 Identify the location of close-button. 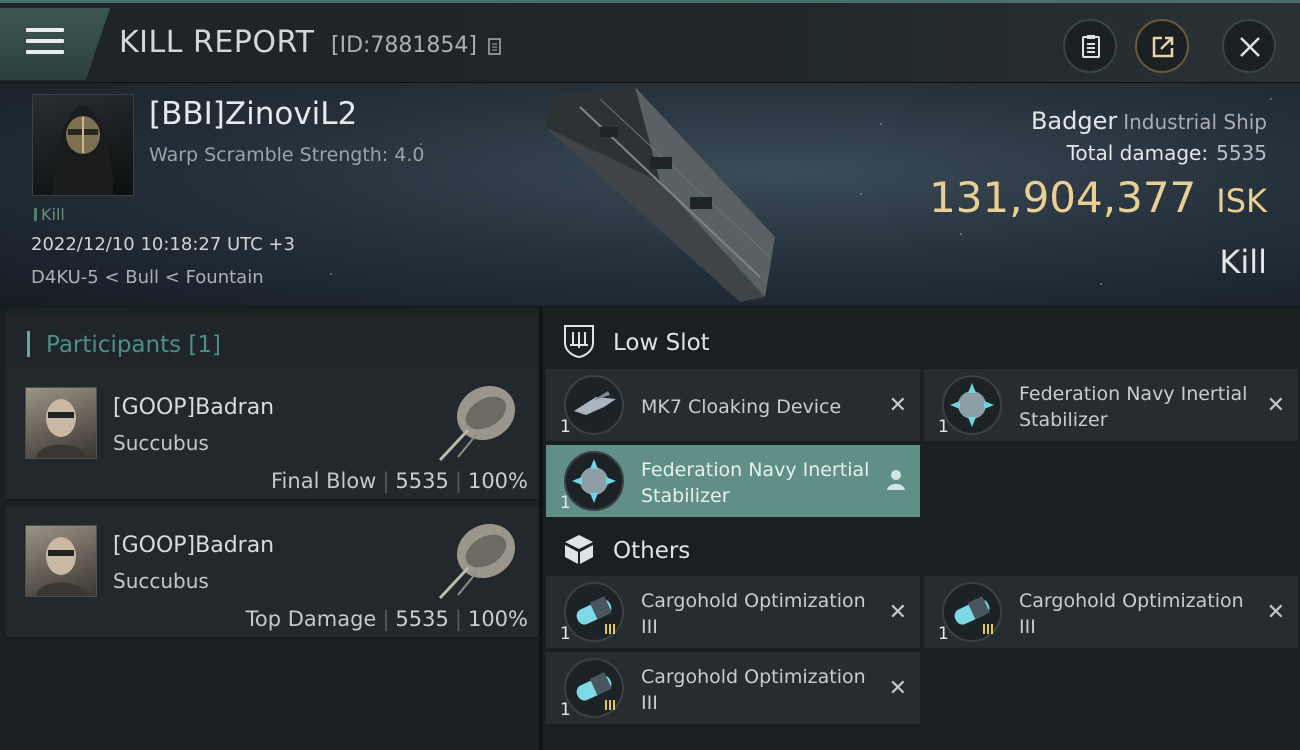
(1249, 46).